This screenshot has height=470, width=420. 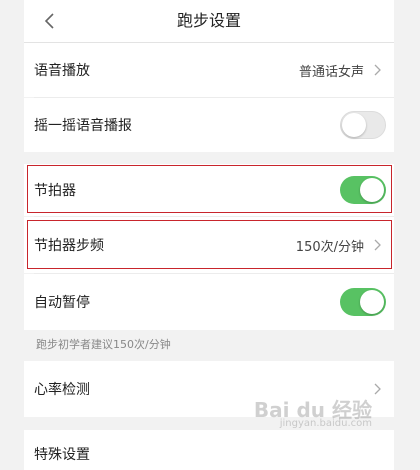 I want to click on navigation-bar: 跑步设置, so click(x=209, y=21).